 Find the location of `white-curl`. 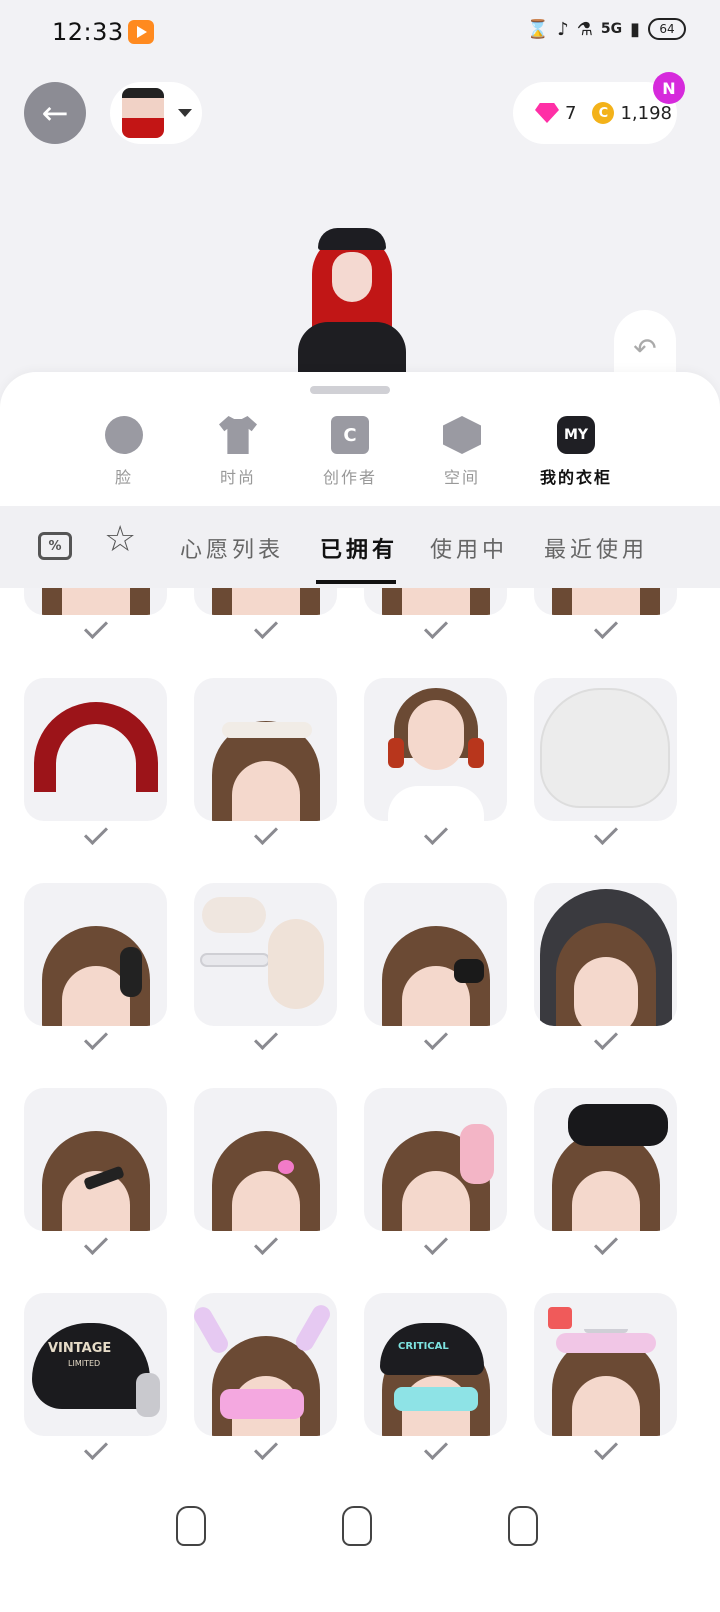

white-curl is located at coordinates (296, 964).